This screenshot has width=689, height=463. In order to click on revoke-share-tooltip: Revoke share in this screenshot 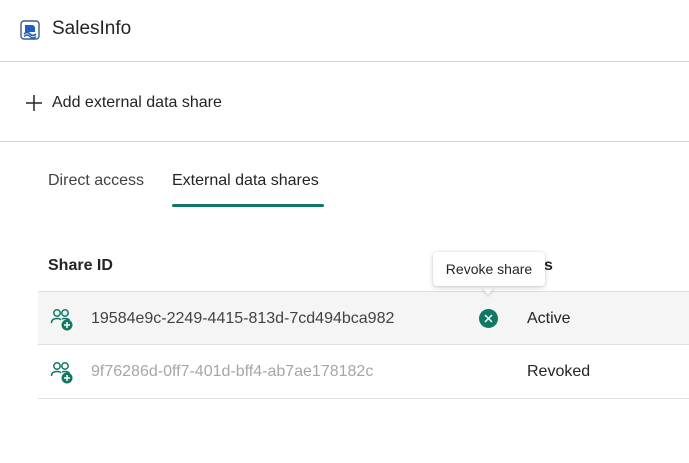, I will do `click(489, 269)`.